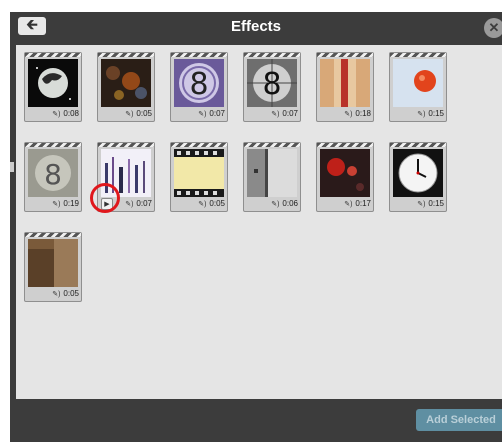  I want to click on close-icon: ✕, so click(494, 27).